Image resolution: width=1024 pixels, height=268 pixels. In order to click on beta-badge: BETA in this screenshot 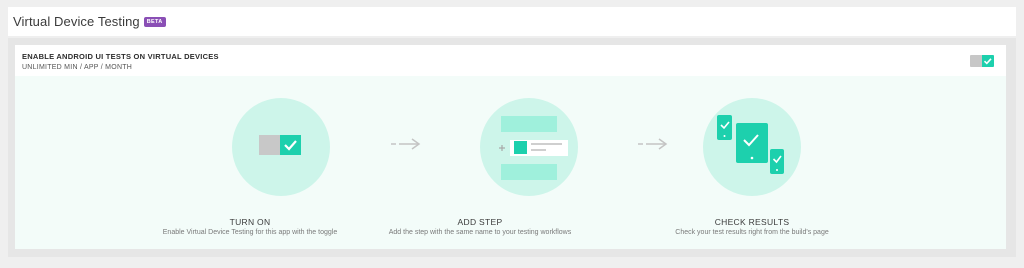, I will do `click(154, 21)`.